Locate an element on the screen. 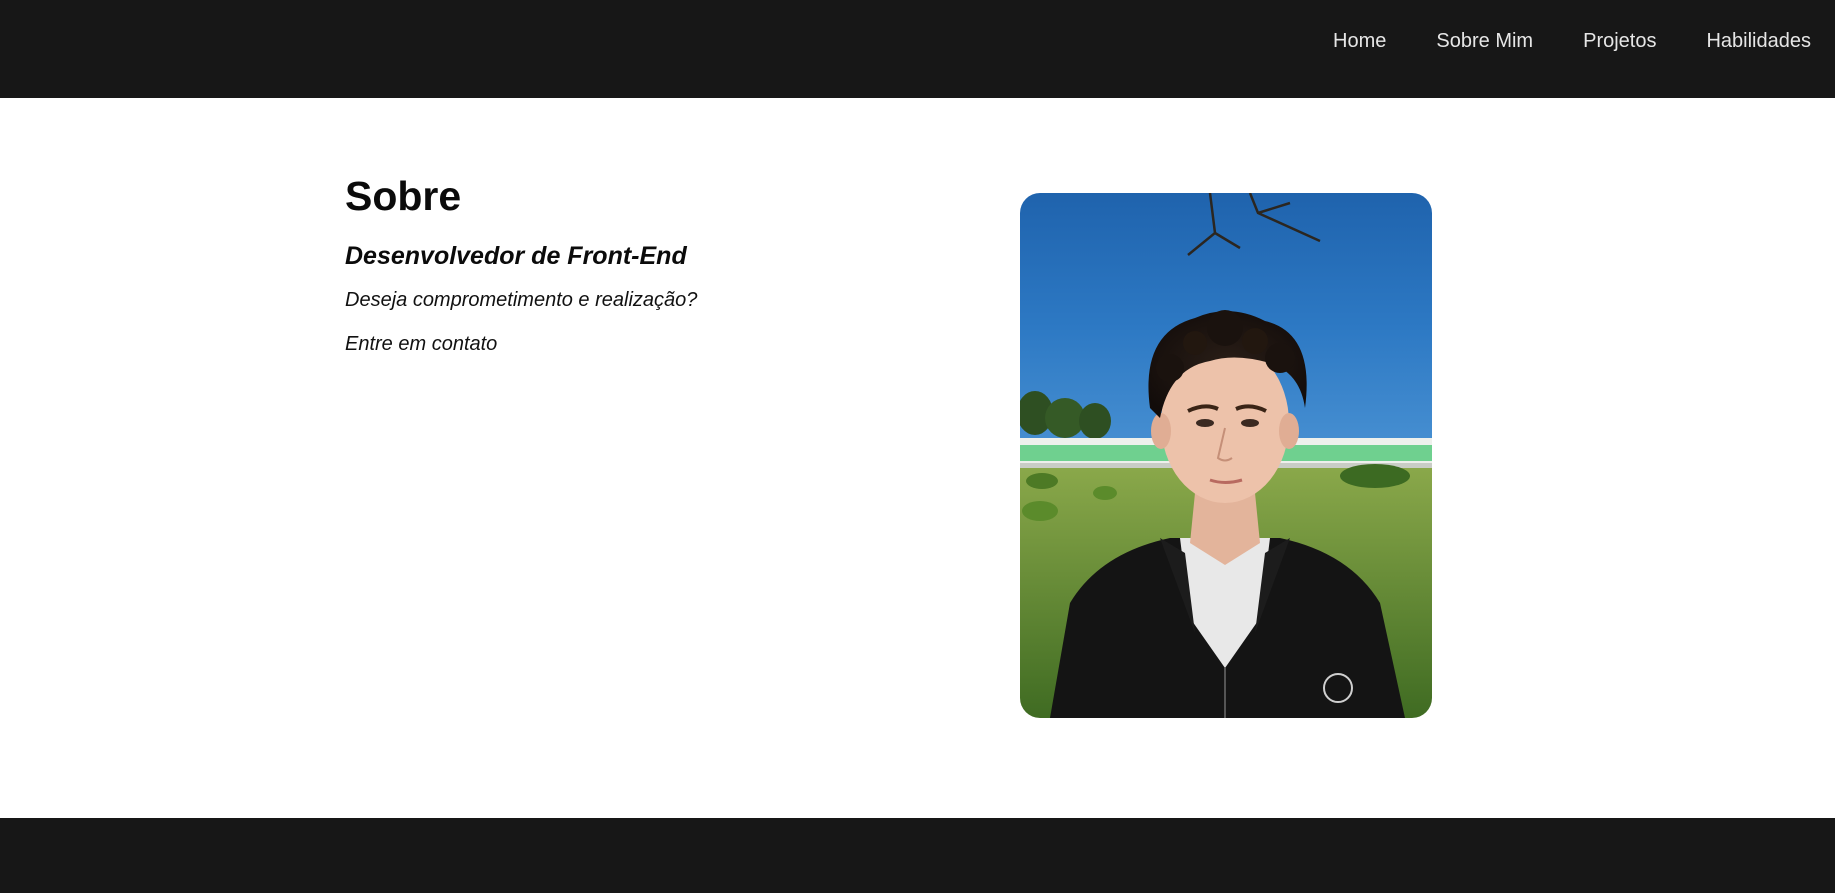  nav-link-sobre-mim: Sobre Mim is located at coordinates (1484, 41).